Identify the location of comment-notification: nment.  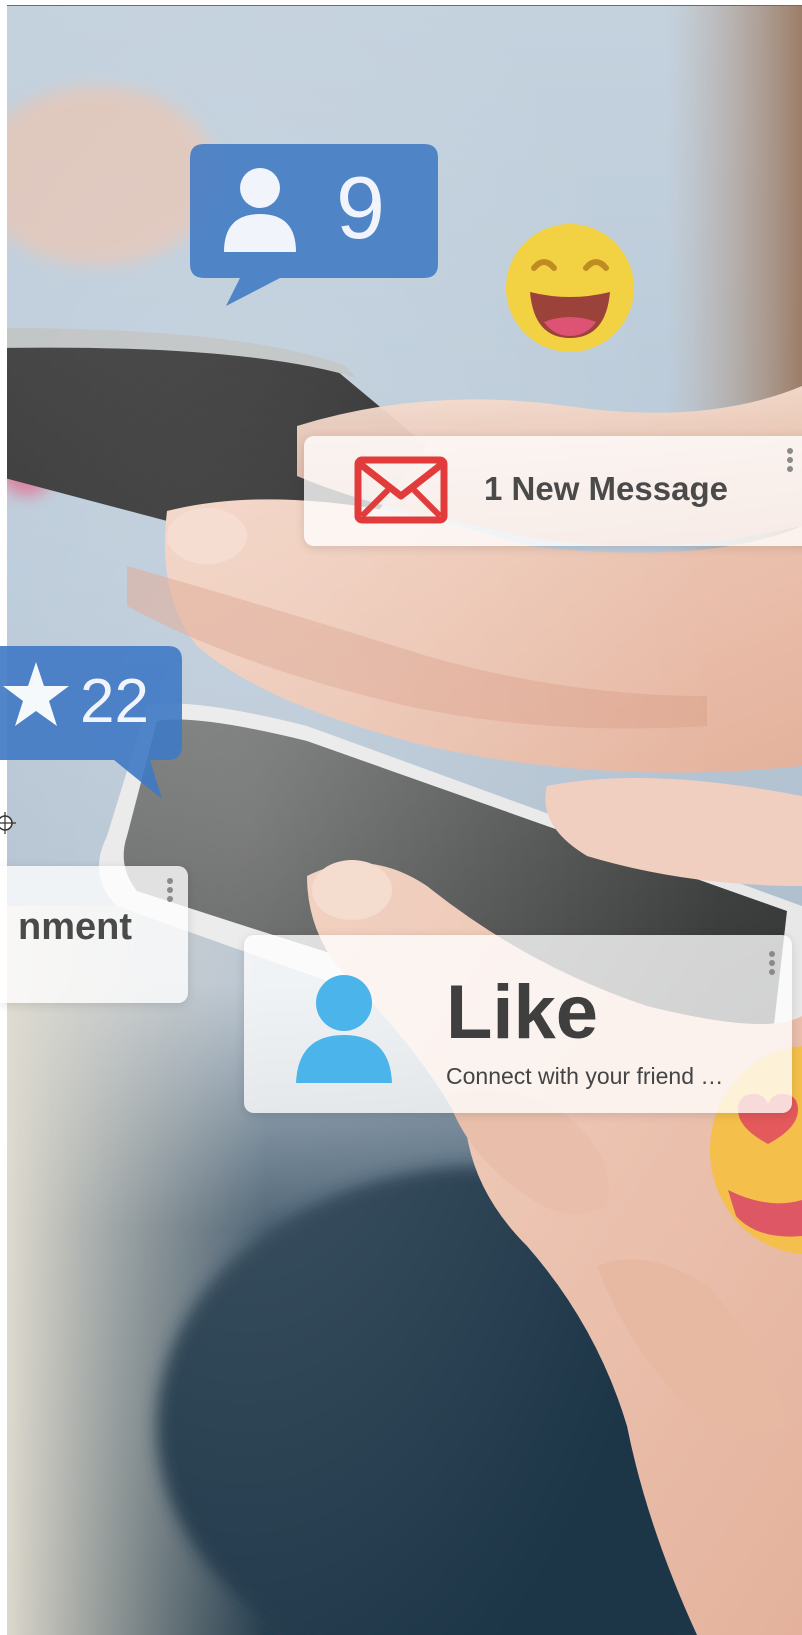
(94, 934).